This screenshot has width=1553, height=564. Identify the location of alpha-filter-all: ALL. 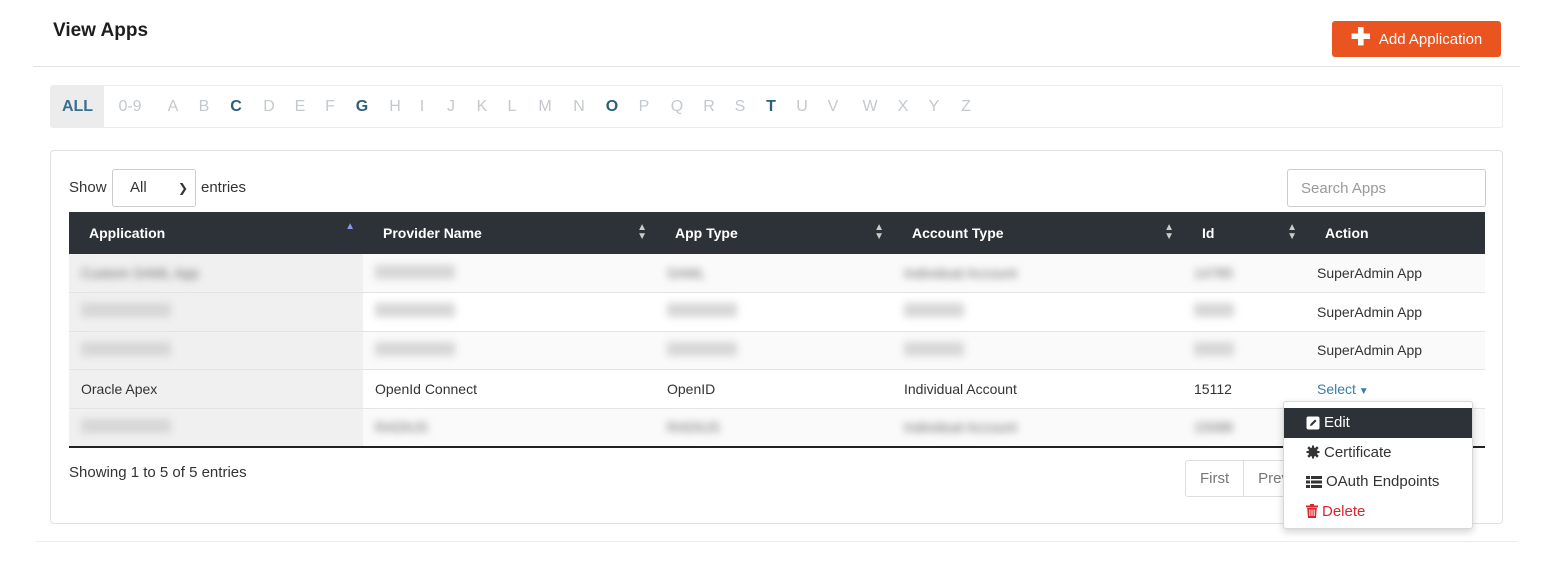
(77, 106).